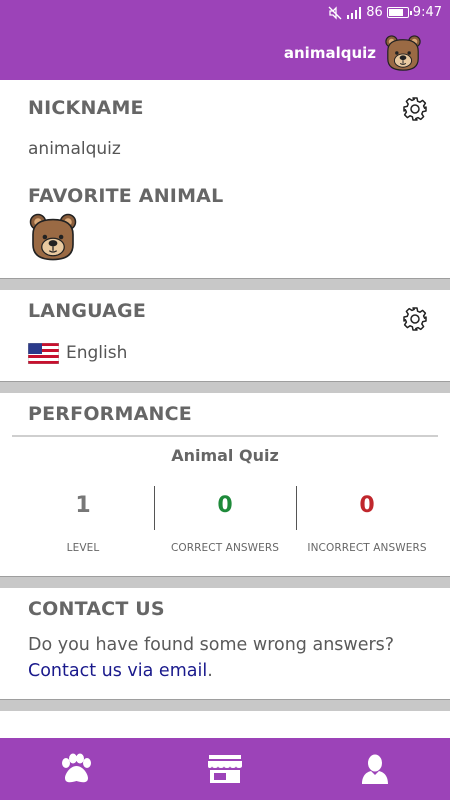 This screenshot has width=450, height=800. Describe the element at coordinates (225, 436) in the screenshot. I see `performance-separator` at that location.